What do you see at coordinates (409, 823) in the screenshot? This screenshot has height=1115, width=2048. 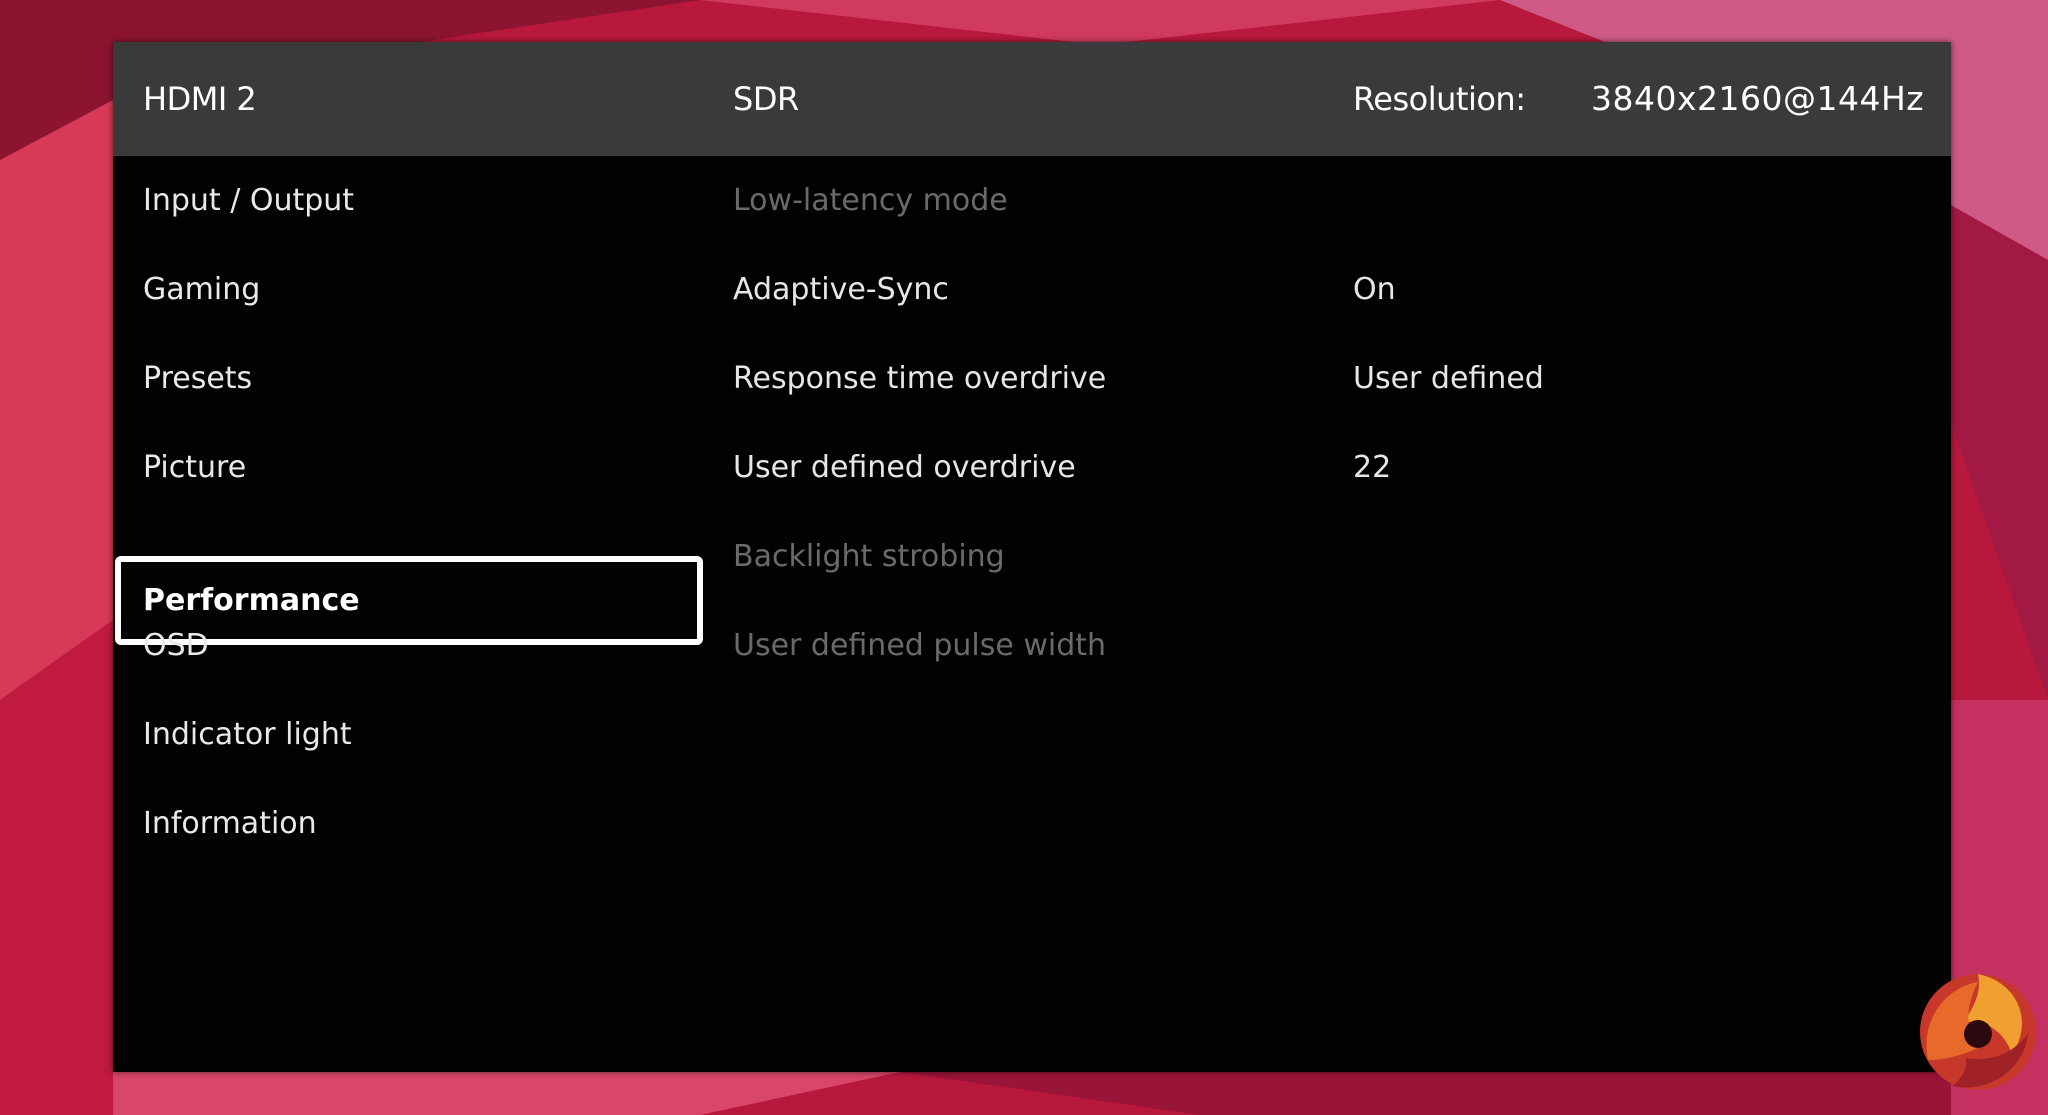 I see `menu-item-information: Information` at bounding box center [409, 823].